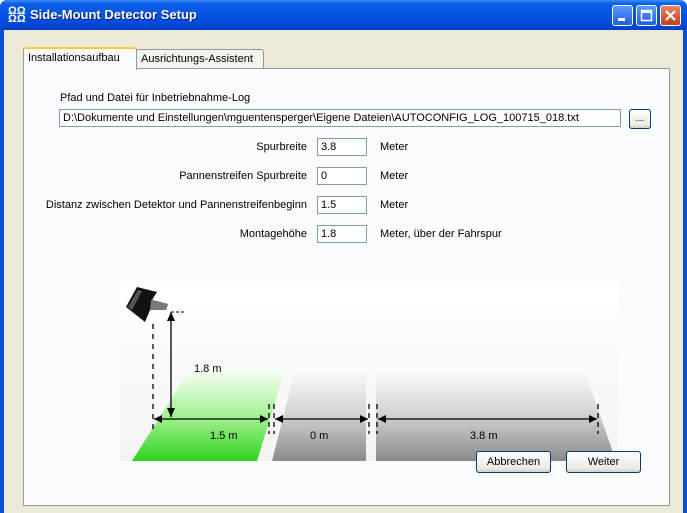  Describe the element at coordinates (621, 19) in the screenshot. I see `minimize-icon` at that location.